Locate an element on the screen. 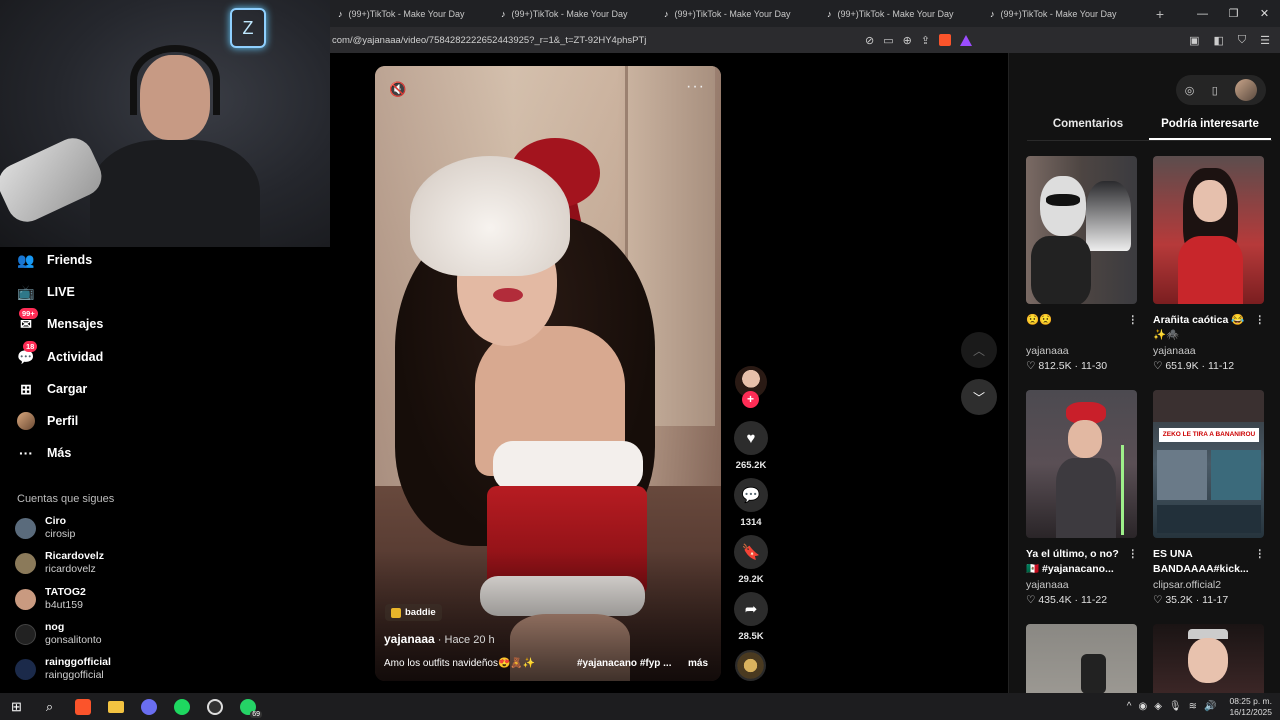 This screenshot has height=720, width=1280. cast-icon: ▭ is located at coordinates (888, 40).